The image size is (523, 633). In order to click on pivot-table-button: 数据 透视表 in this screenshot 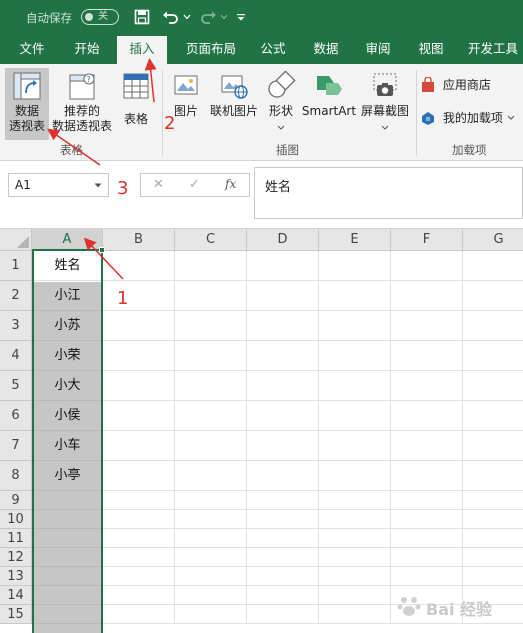, I will do `click(27, 104)`.